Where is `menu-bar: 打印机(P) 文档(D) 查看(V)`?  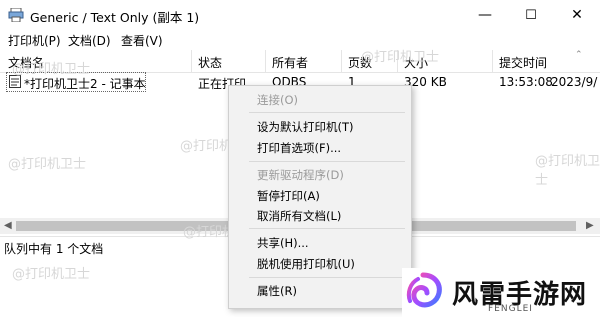 menu-bar: 打印机(P) 文档(D) 查看(V) is located at coordinates (300, 40).